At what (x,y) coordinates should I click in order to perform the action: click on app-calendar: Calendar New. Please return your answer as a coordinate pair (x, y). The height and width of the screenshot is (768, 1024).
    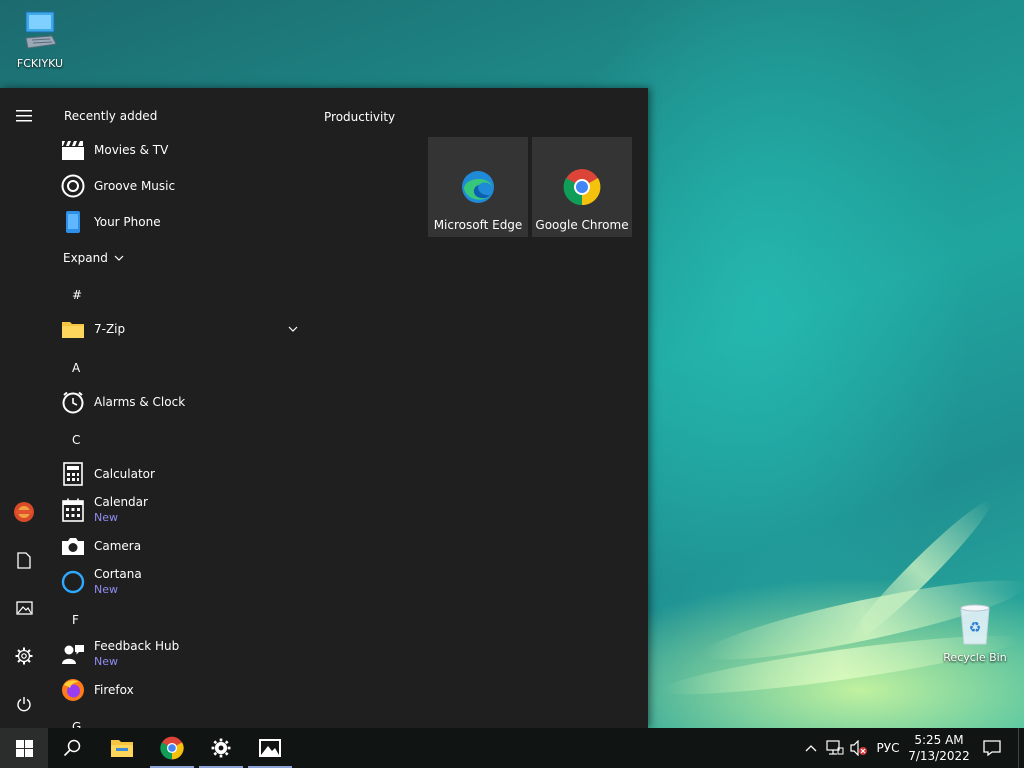
    Looking at the image, I should click on (185, 510).